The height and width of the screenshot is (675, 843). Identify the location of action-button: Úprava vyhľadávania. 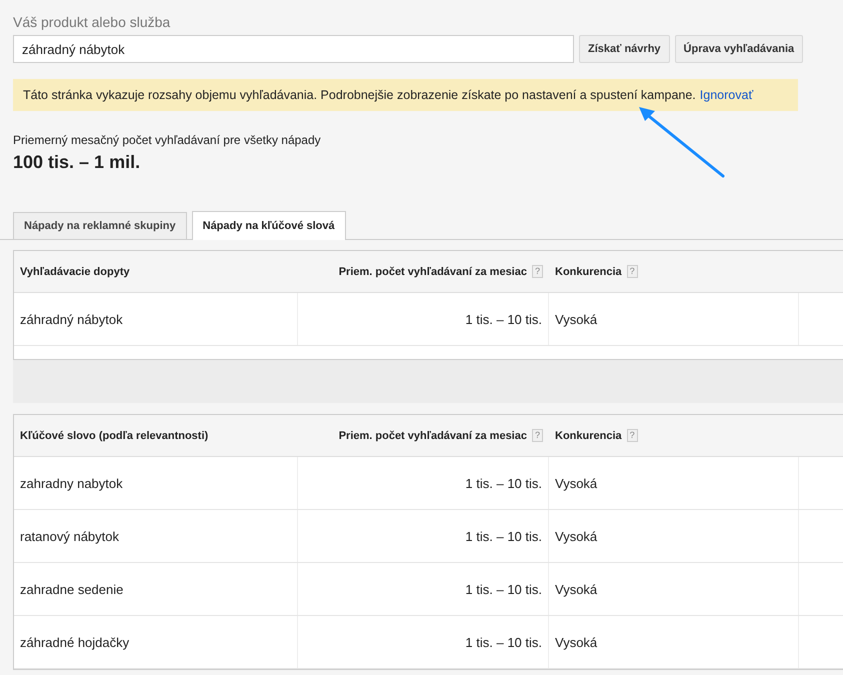
(739, 49).